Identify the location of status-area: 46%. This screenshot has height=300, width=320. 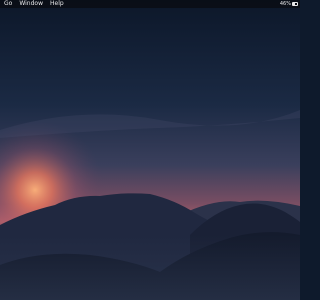
(285, 4).